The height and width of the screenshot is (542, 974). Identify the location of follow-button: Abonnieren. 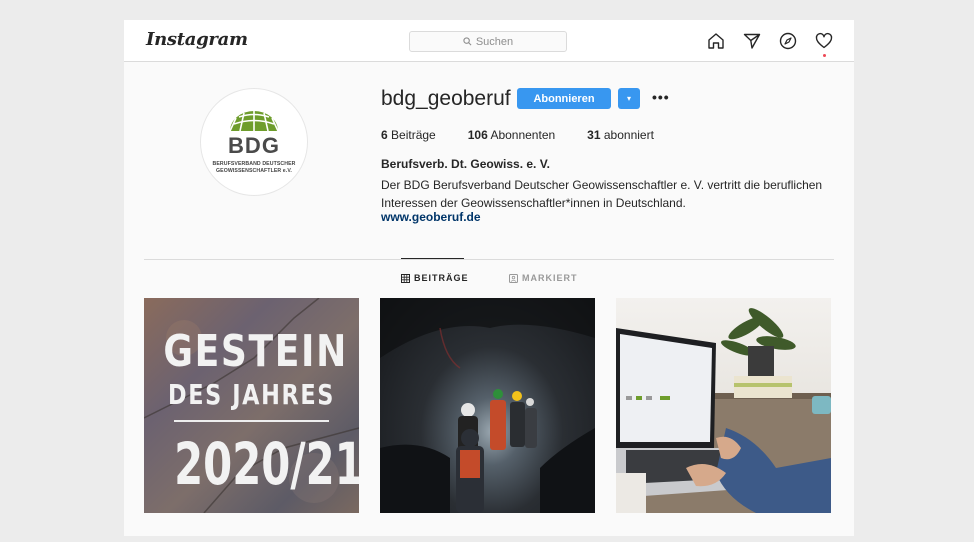
(564, 98).